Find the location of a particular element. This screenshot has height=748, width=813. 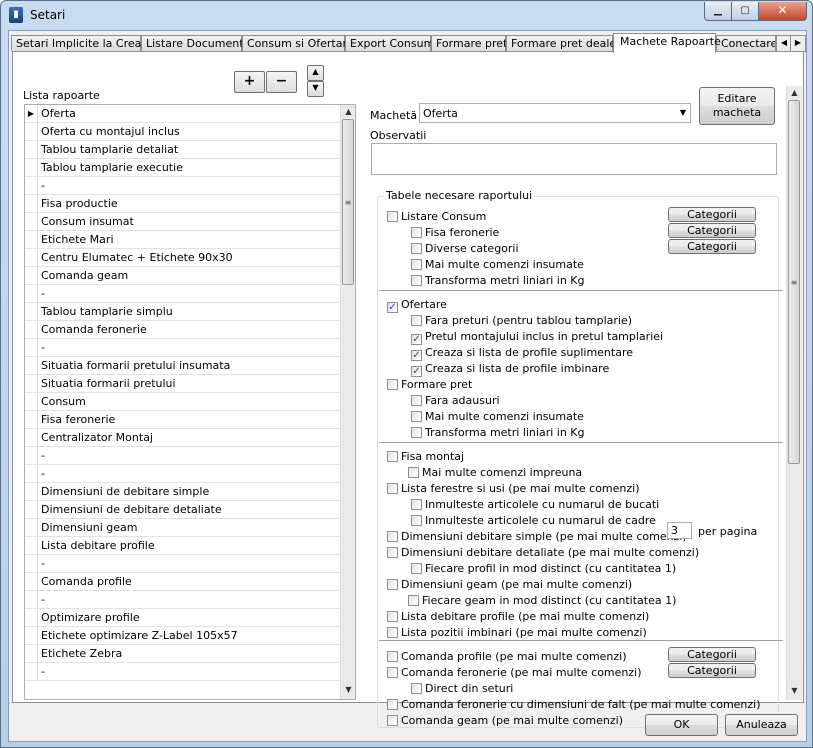

option-checkbox: Mai multe comenzi impreuna is located at coordinates (495, 472).